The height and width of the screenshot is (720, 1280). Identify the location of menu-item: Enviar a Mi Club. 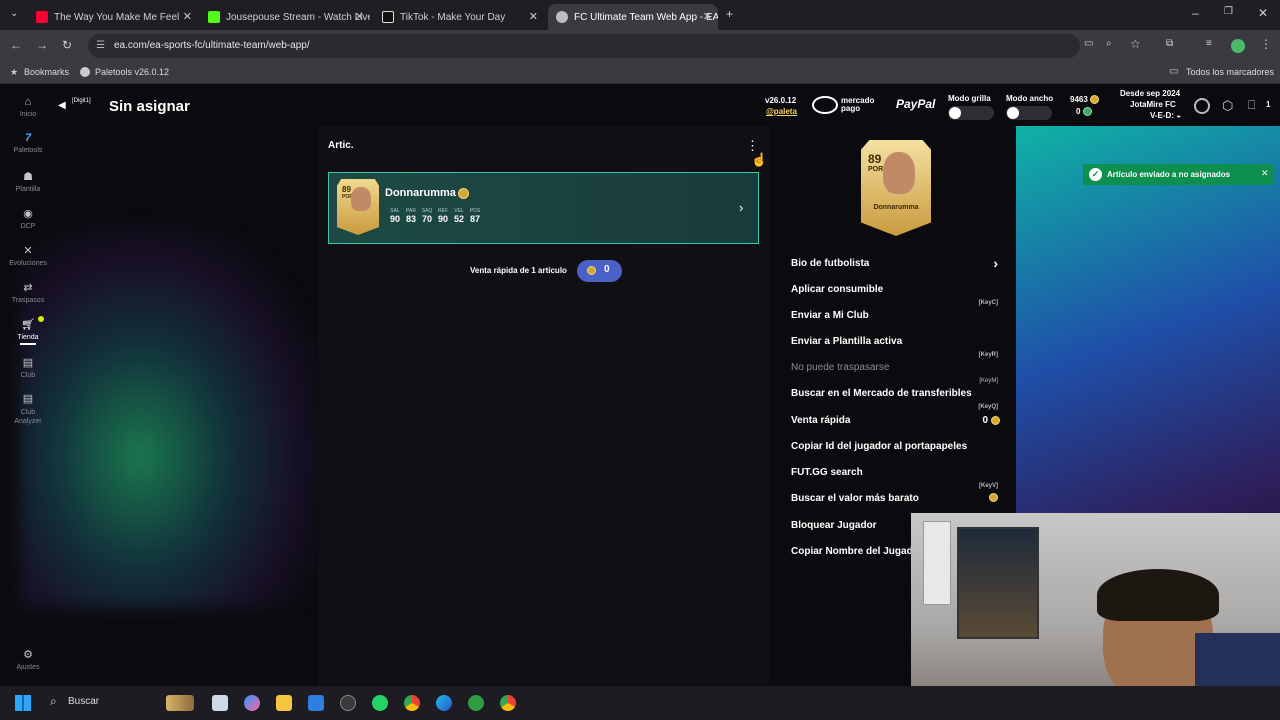
(899, 318).